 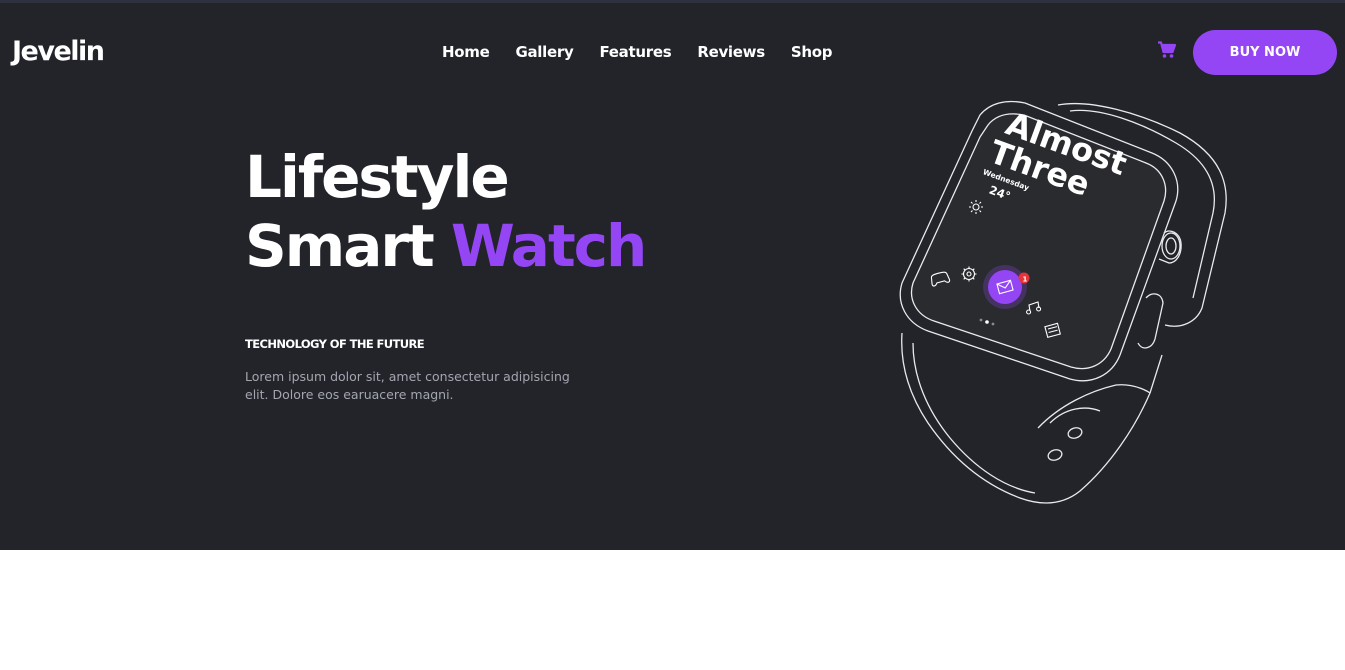 What do you see at coordinates (1265, 52) in the screenshot?
I see `buy-now-button: BUY NOW` at bounding box center [1265, 52].